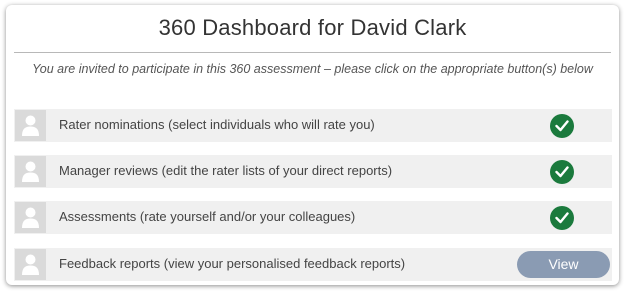 The height and width of the screenshot is (294, 631). I want to click on title-divider, so click(312, 52).